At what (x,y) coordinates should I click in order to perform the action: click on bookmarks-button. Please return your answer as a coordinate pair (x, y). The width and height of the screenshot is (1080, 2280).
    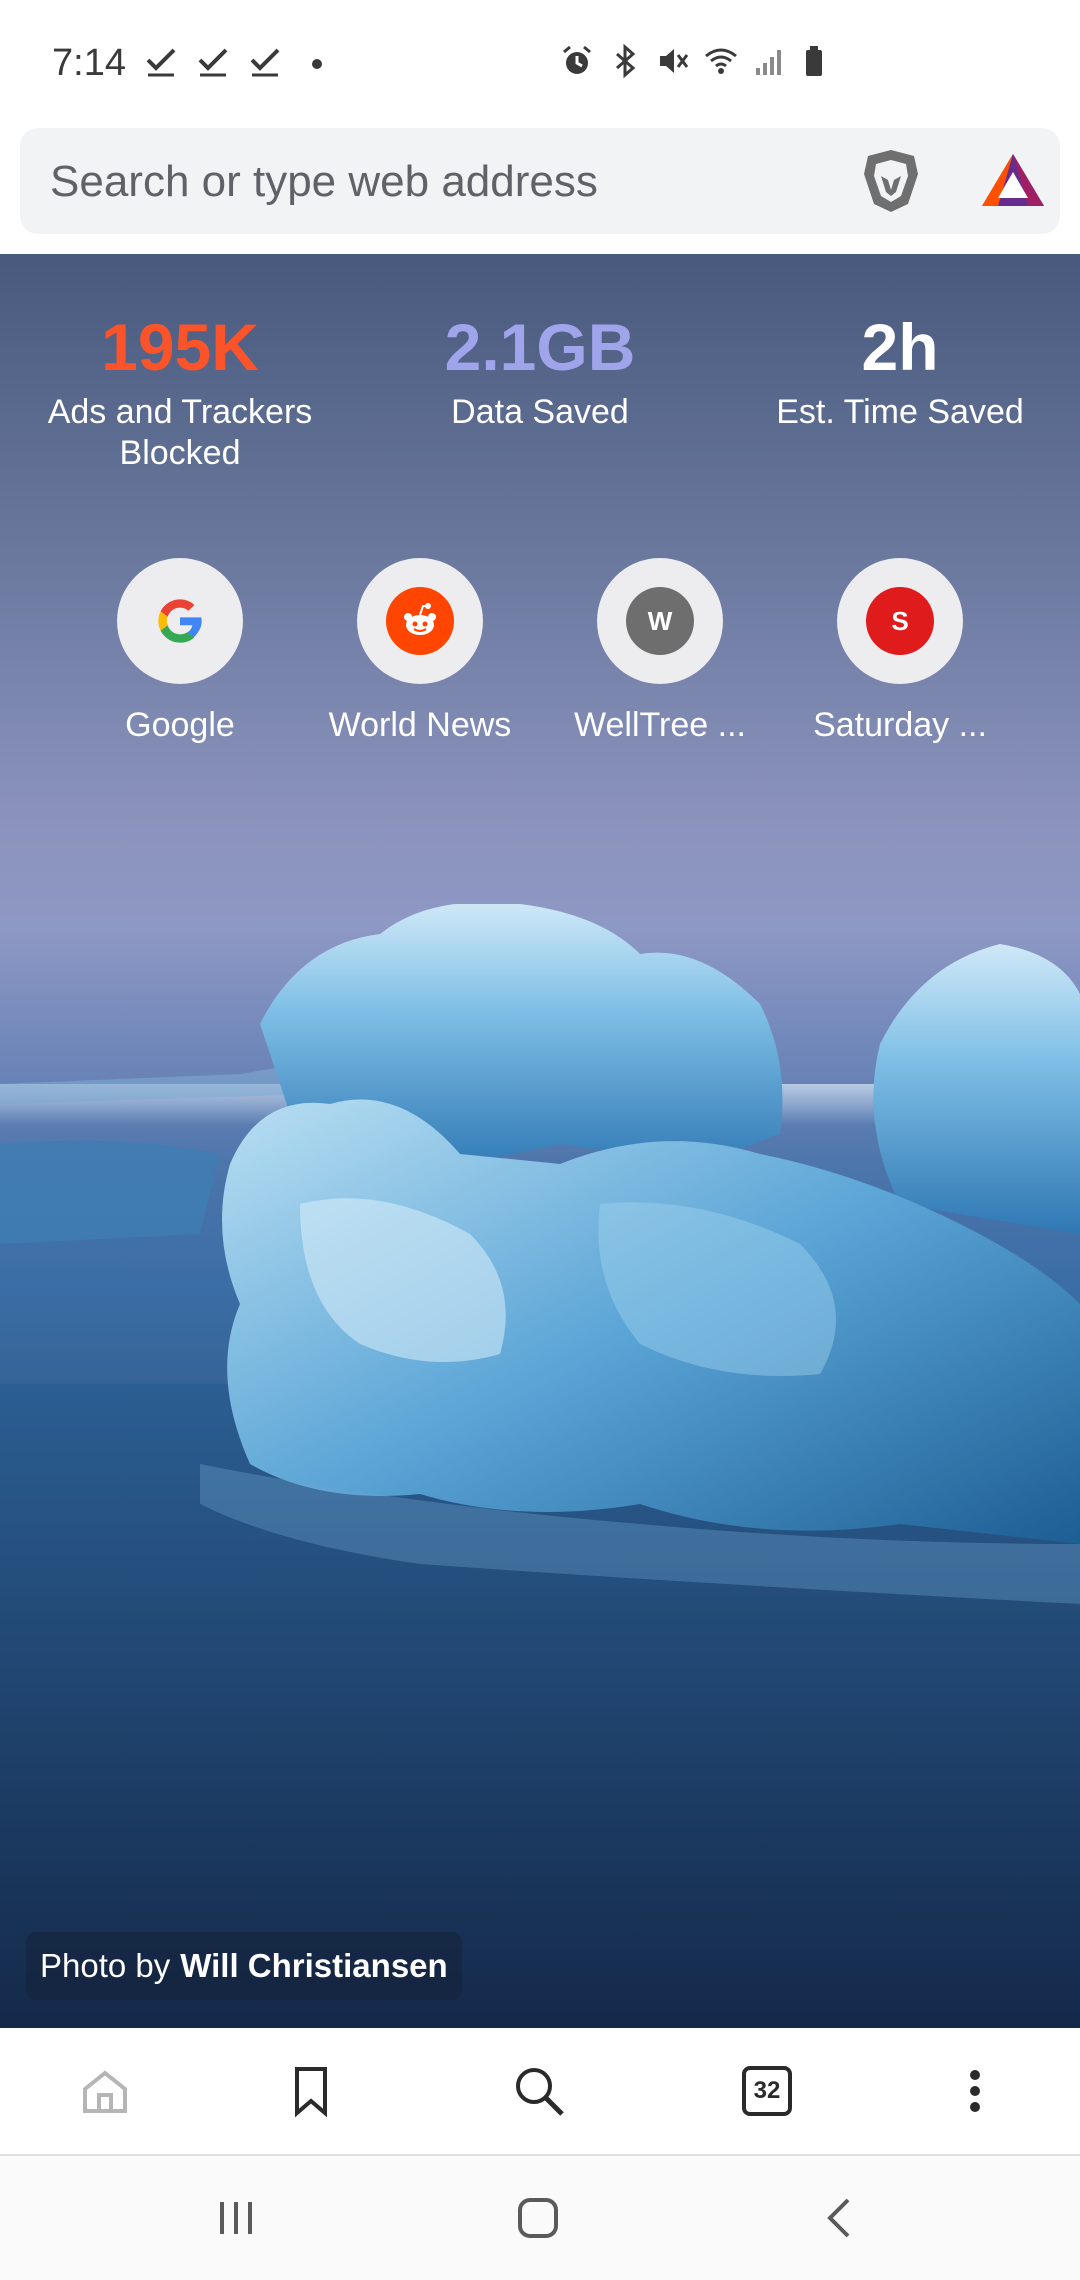
    Looking at the image, I should click on (311, 2091).